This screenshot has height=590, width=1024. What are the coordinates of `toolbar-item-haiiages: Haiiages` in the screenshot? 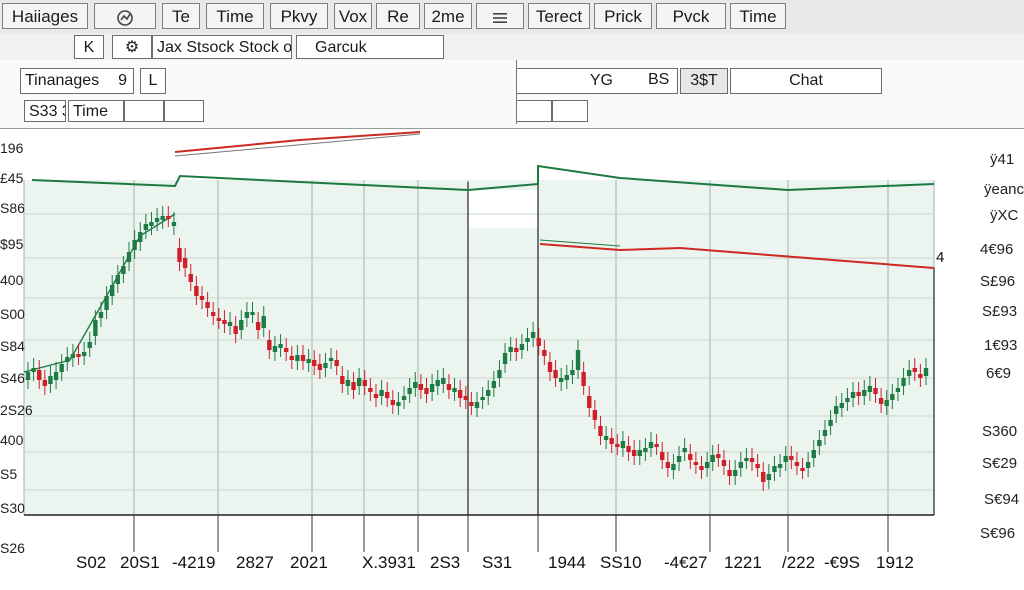 It's located at (45, 16).